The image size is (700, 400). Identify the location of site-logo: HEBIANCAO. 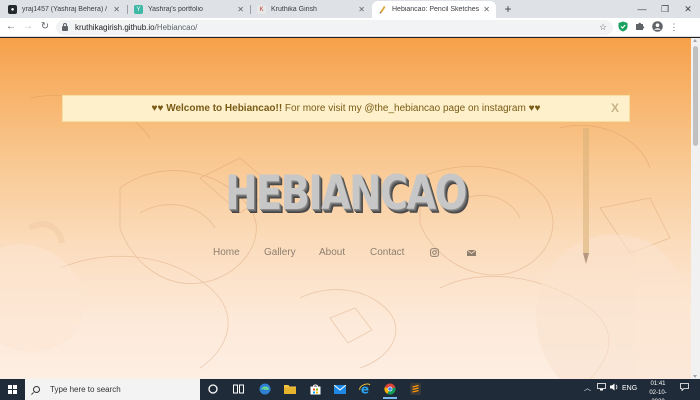
(346, 193).